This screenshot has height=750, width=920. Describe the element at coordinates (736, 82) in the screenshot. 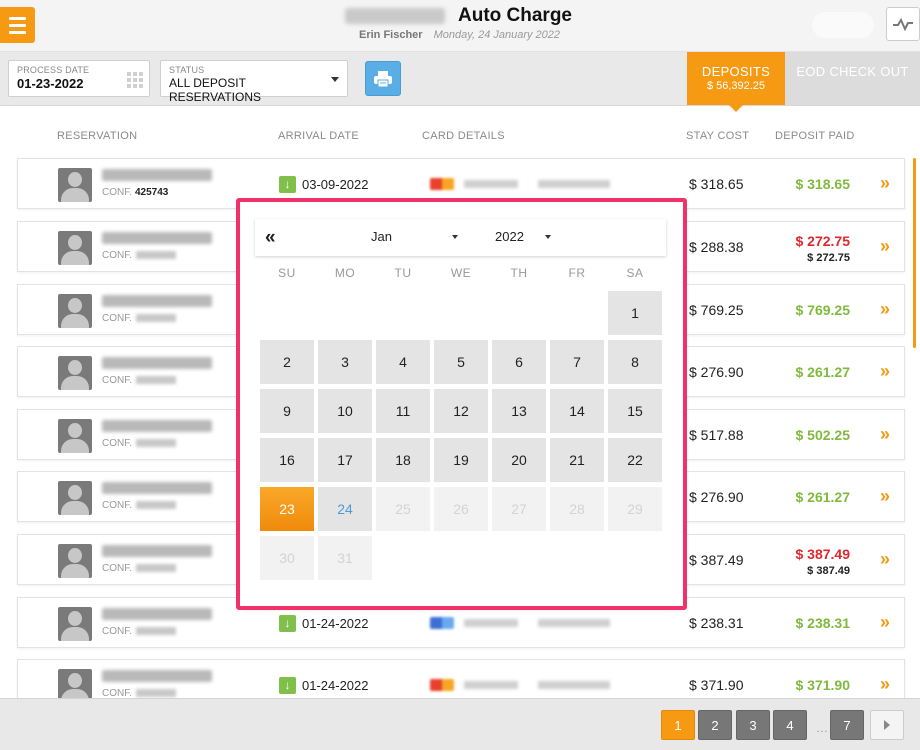

I see `tab-deposits: DEPOSITS $ 56,392.25` at that location.